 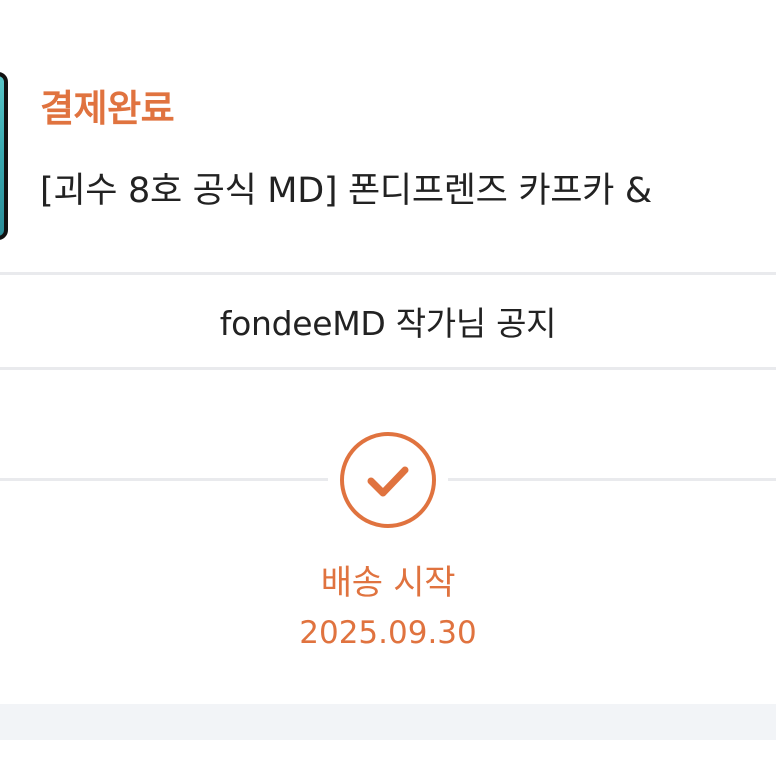 I want to click on shipping-step-label: 배송 시작, so click(x=388, y=583).